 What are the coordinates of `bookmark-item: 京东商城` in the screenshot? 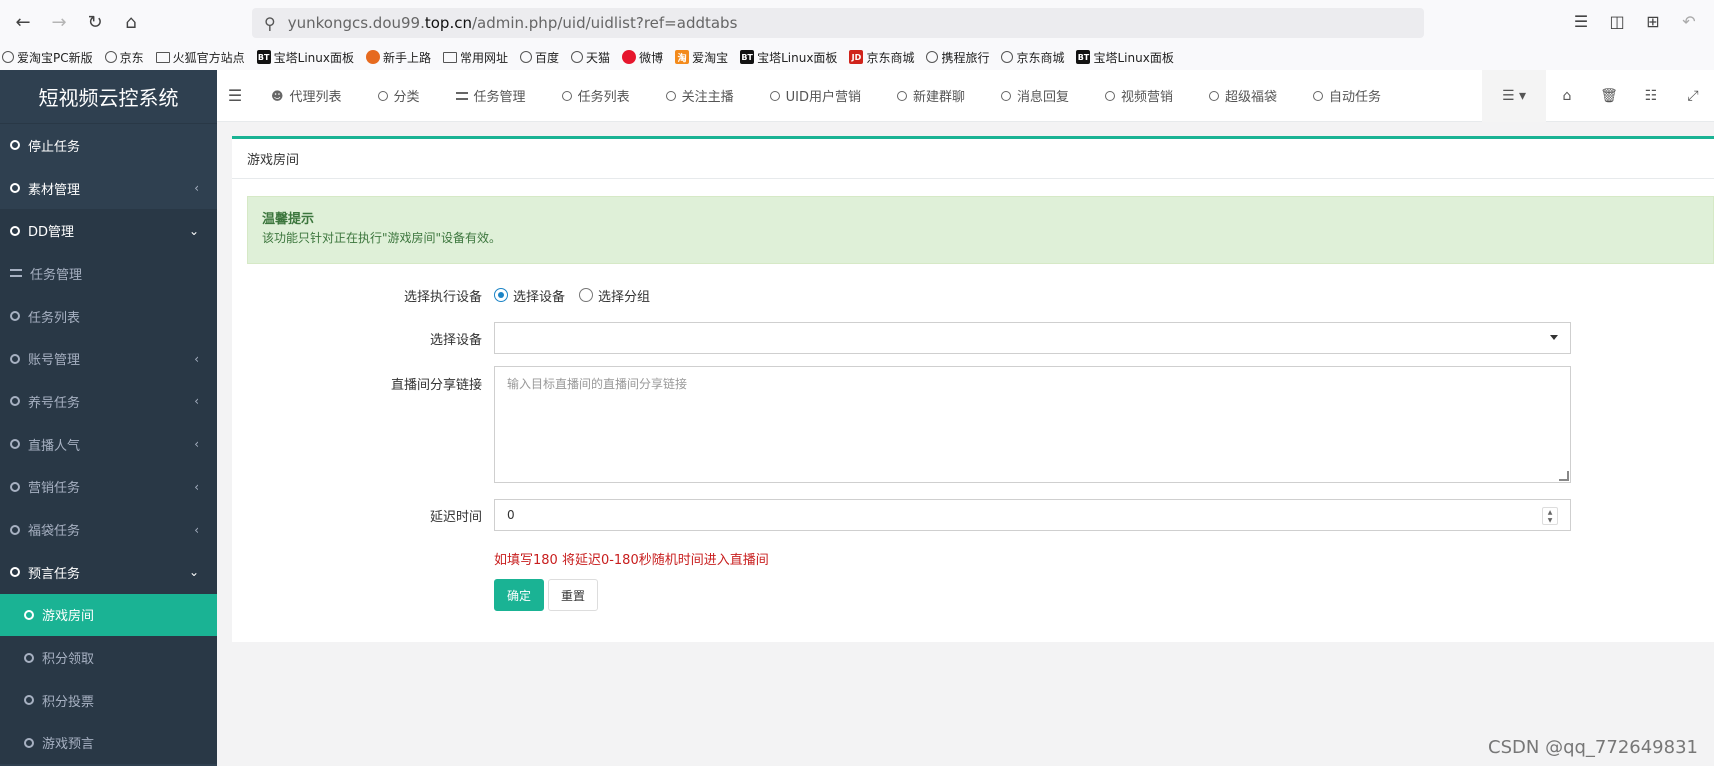 It's located at (1032, 57).